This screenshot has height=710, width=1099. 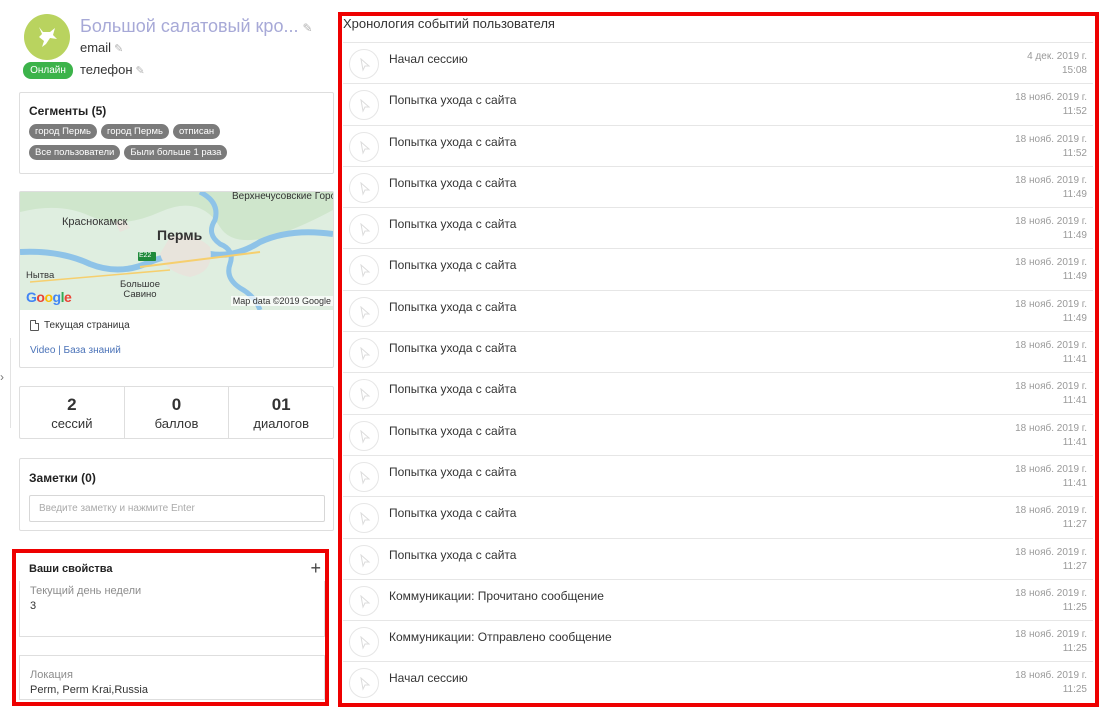 What do you see at coordinates (95, 222) in the screenshot?
I see `map-label-krasnokamsk: Краснокамск` at bounding box center [95, 222].